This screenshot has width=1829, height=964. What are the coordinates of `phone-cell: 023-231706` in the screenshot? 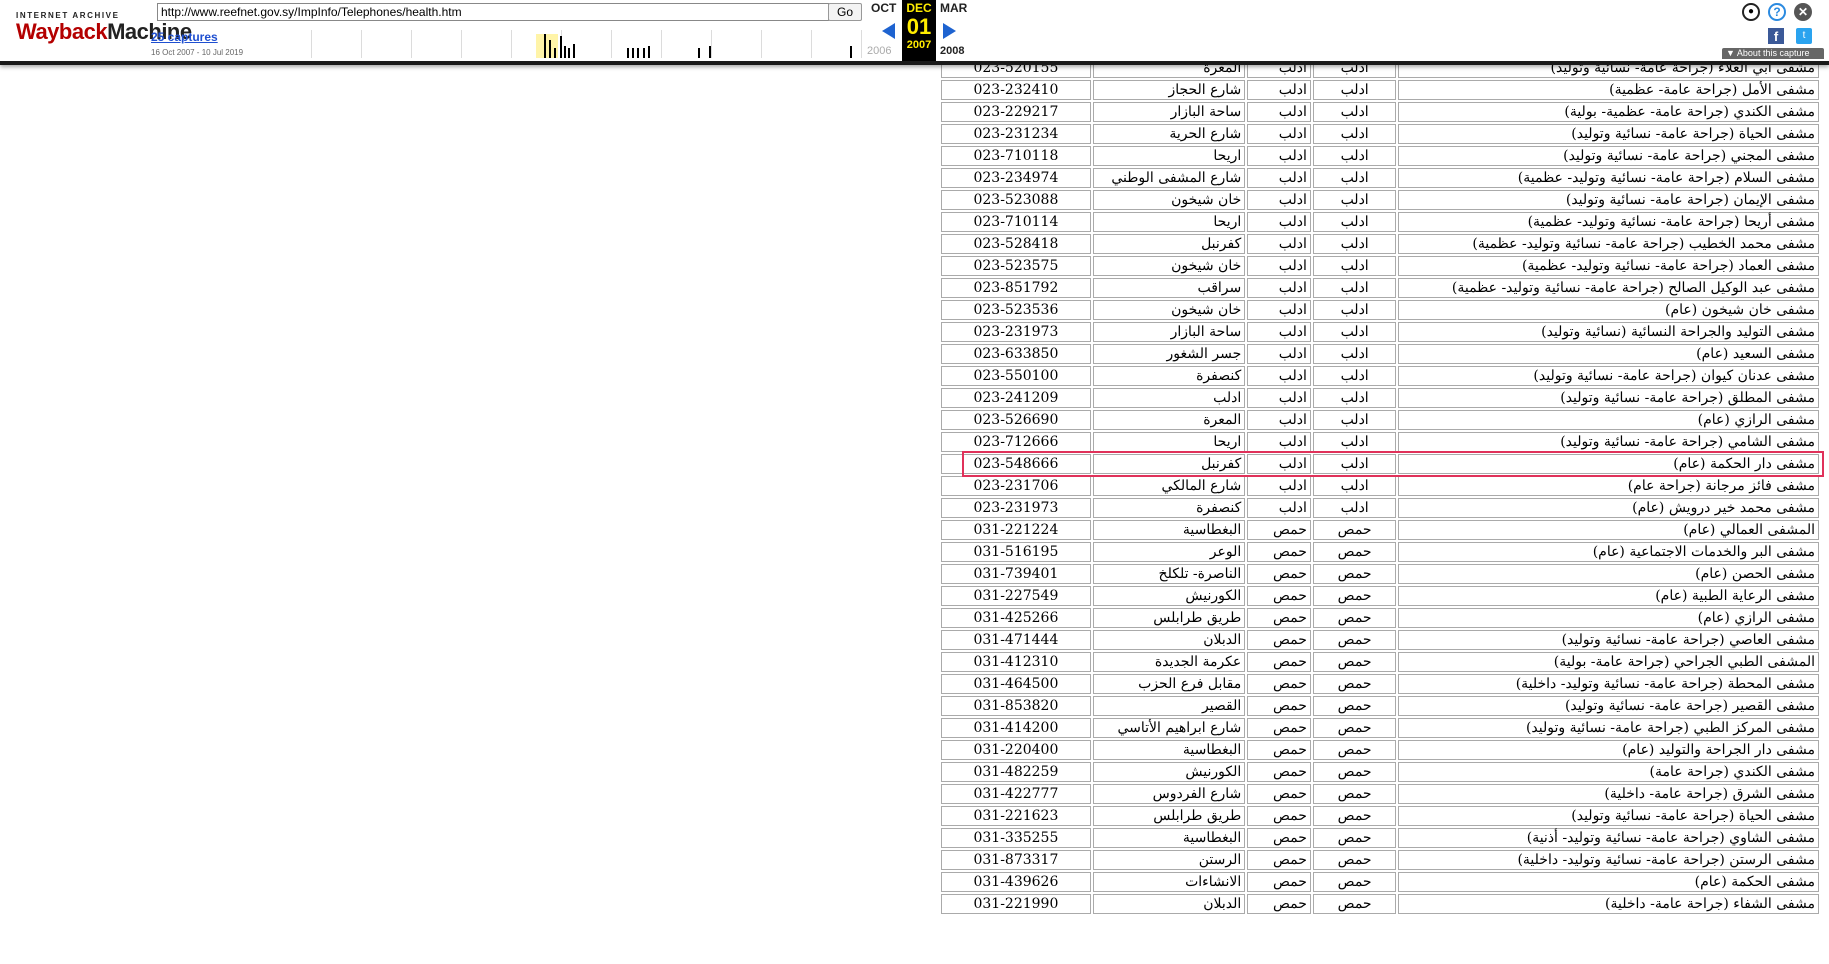 It's located at (1016, 486).